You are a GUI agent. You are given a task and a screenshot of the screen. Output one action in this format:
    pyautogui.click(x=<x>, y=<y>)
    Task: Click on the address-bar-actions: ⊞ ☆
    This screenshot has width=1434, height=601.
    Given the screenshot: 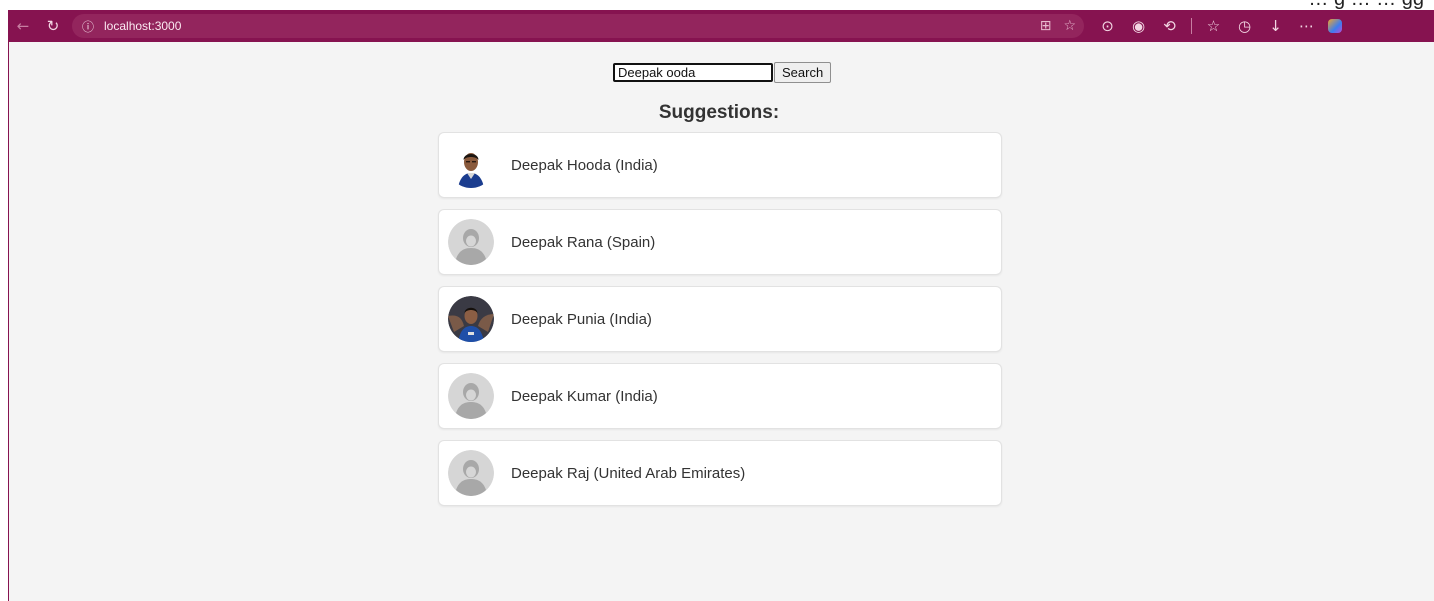 What is the action you would take?
    pyautogui.click(x=1062, y=26)
    